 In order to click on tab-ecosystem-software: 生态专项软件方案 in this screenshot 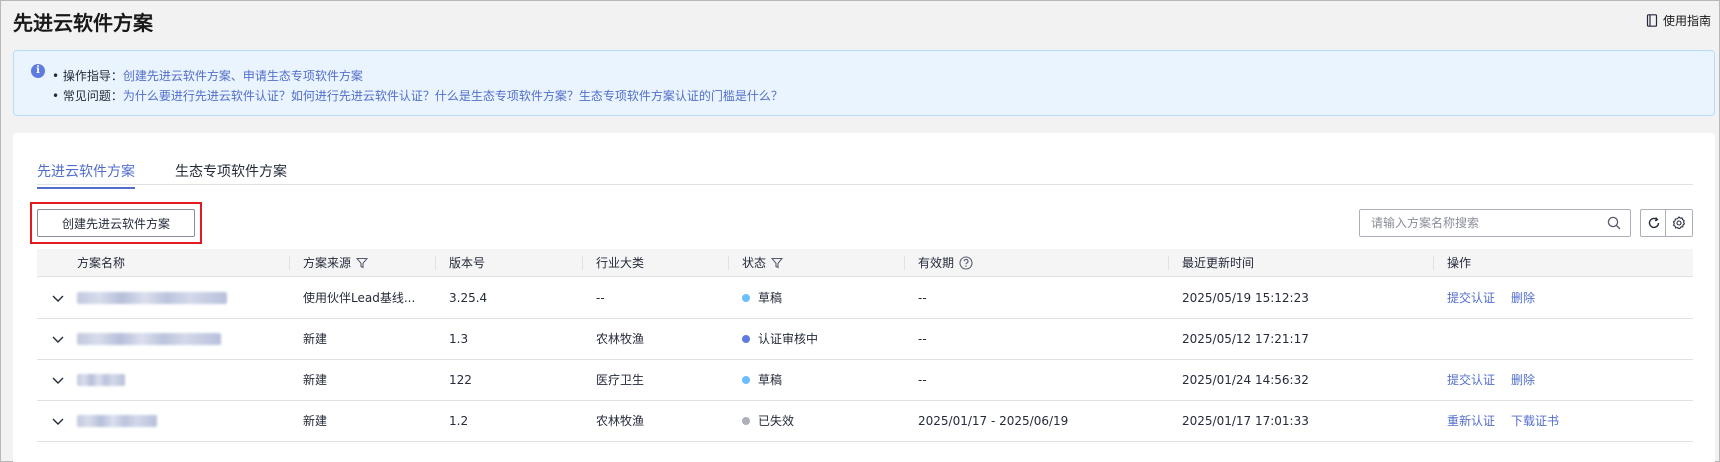, I will do `click(231, 174)`.